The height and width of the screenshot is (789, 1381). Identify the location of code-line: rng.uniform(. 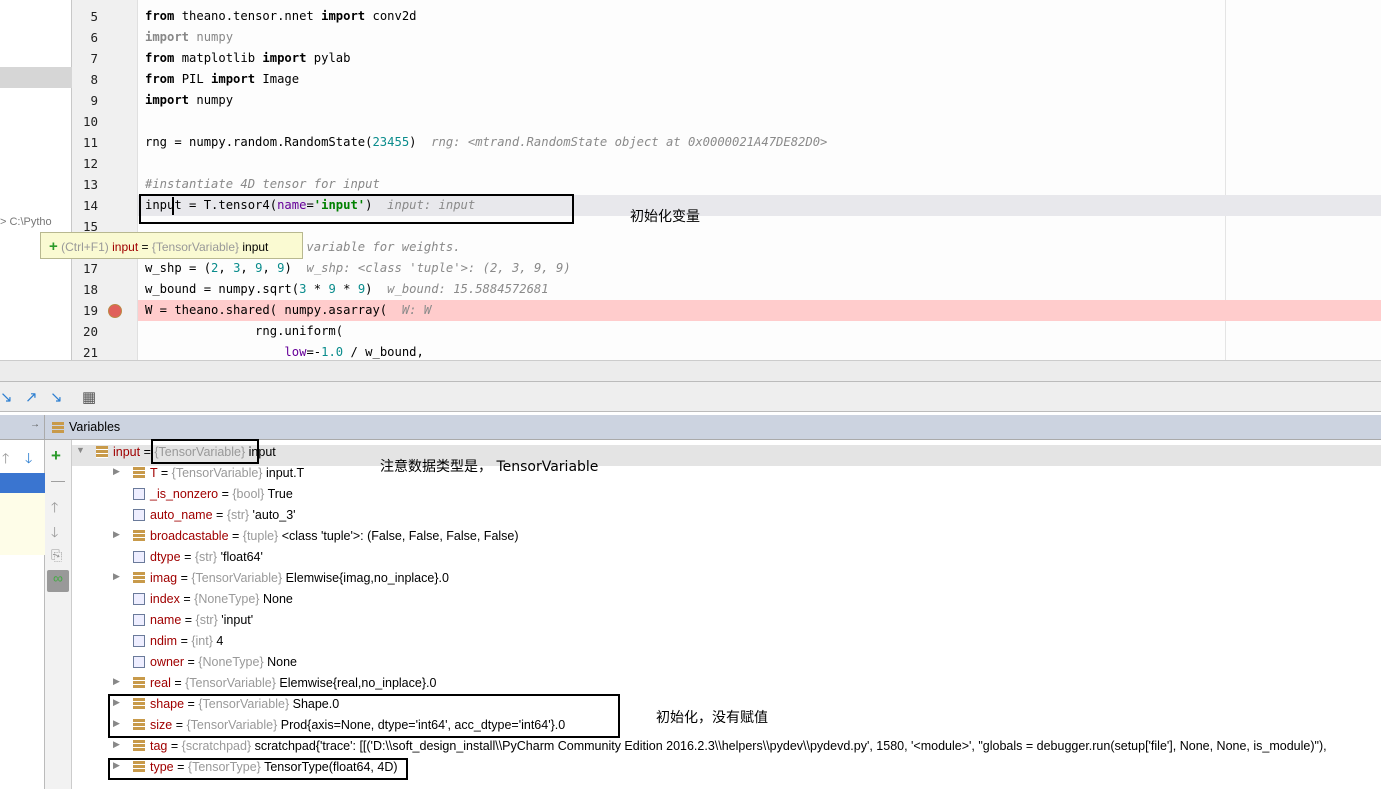
(244, 331).